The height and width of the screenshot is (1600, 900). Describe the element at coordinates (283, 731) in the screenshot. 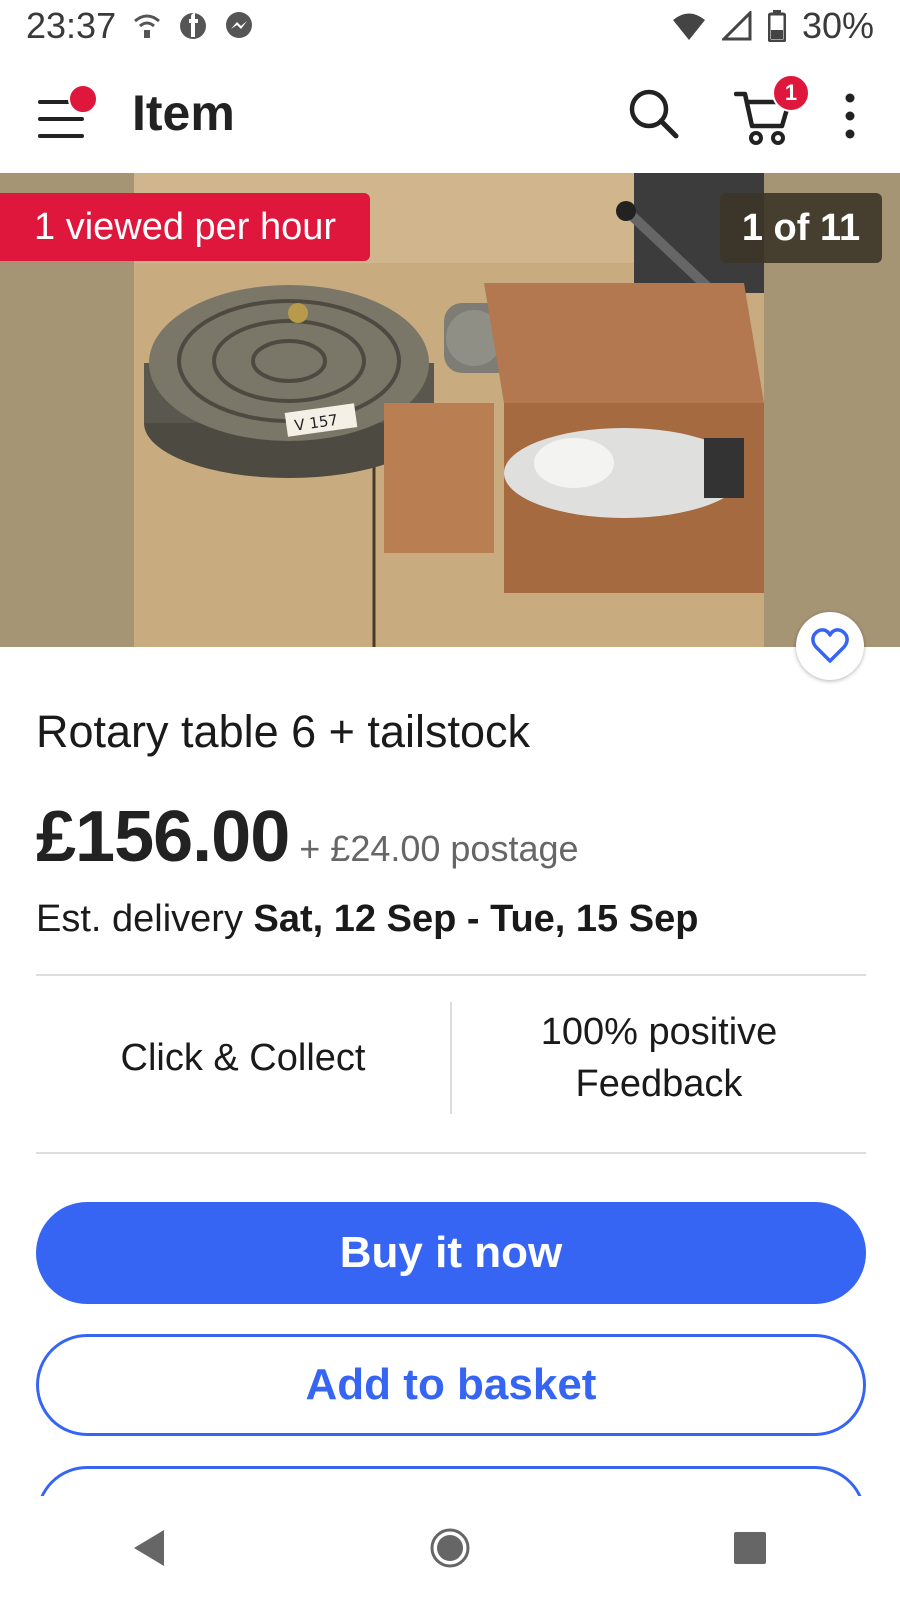

I see `item-title: Rotary table 6 + tailstock` at that location.